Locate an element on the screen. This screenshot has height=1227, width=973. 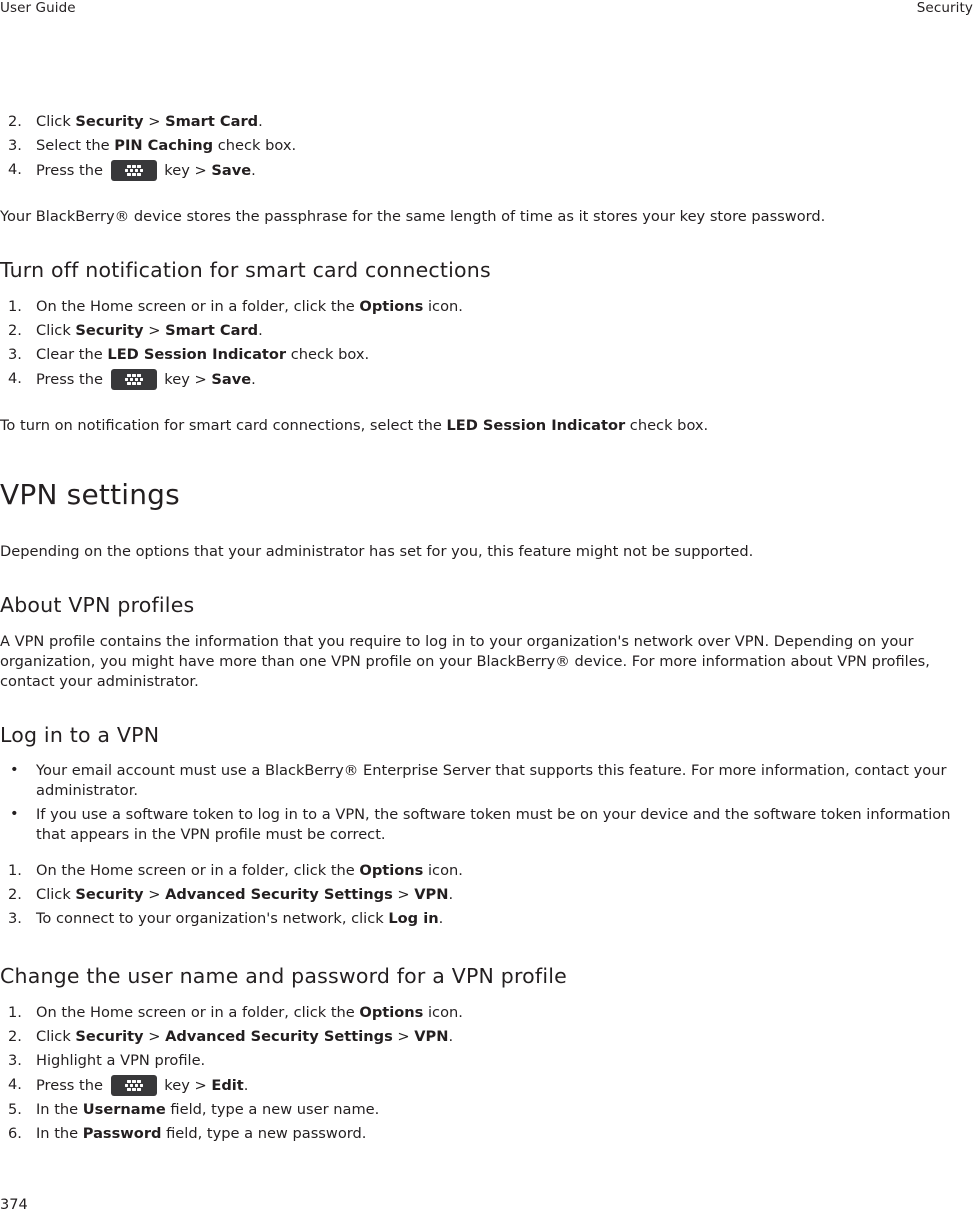
list-item: 3. Highlight a VPN profile. is located at coordinates (486, 1061).